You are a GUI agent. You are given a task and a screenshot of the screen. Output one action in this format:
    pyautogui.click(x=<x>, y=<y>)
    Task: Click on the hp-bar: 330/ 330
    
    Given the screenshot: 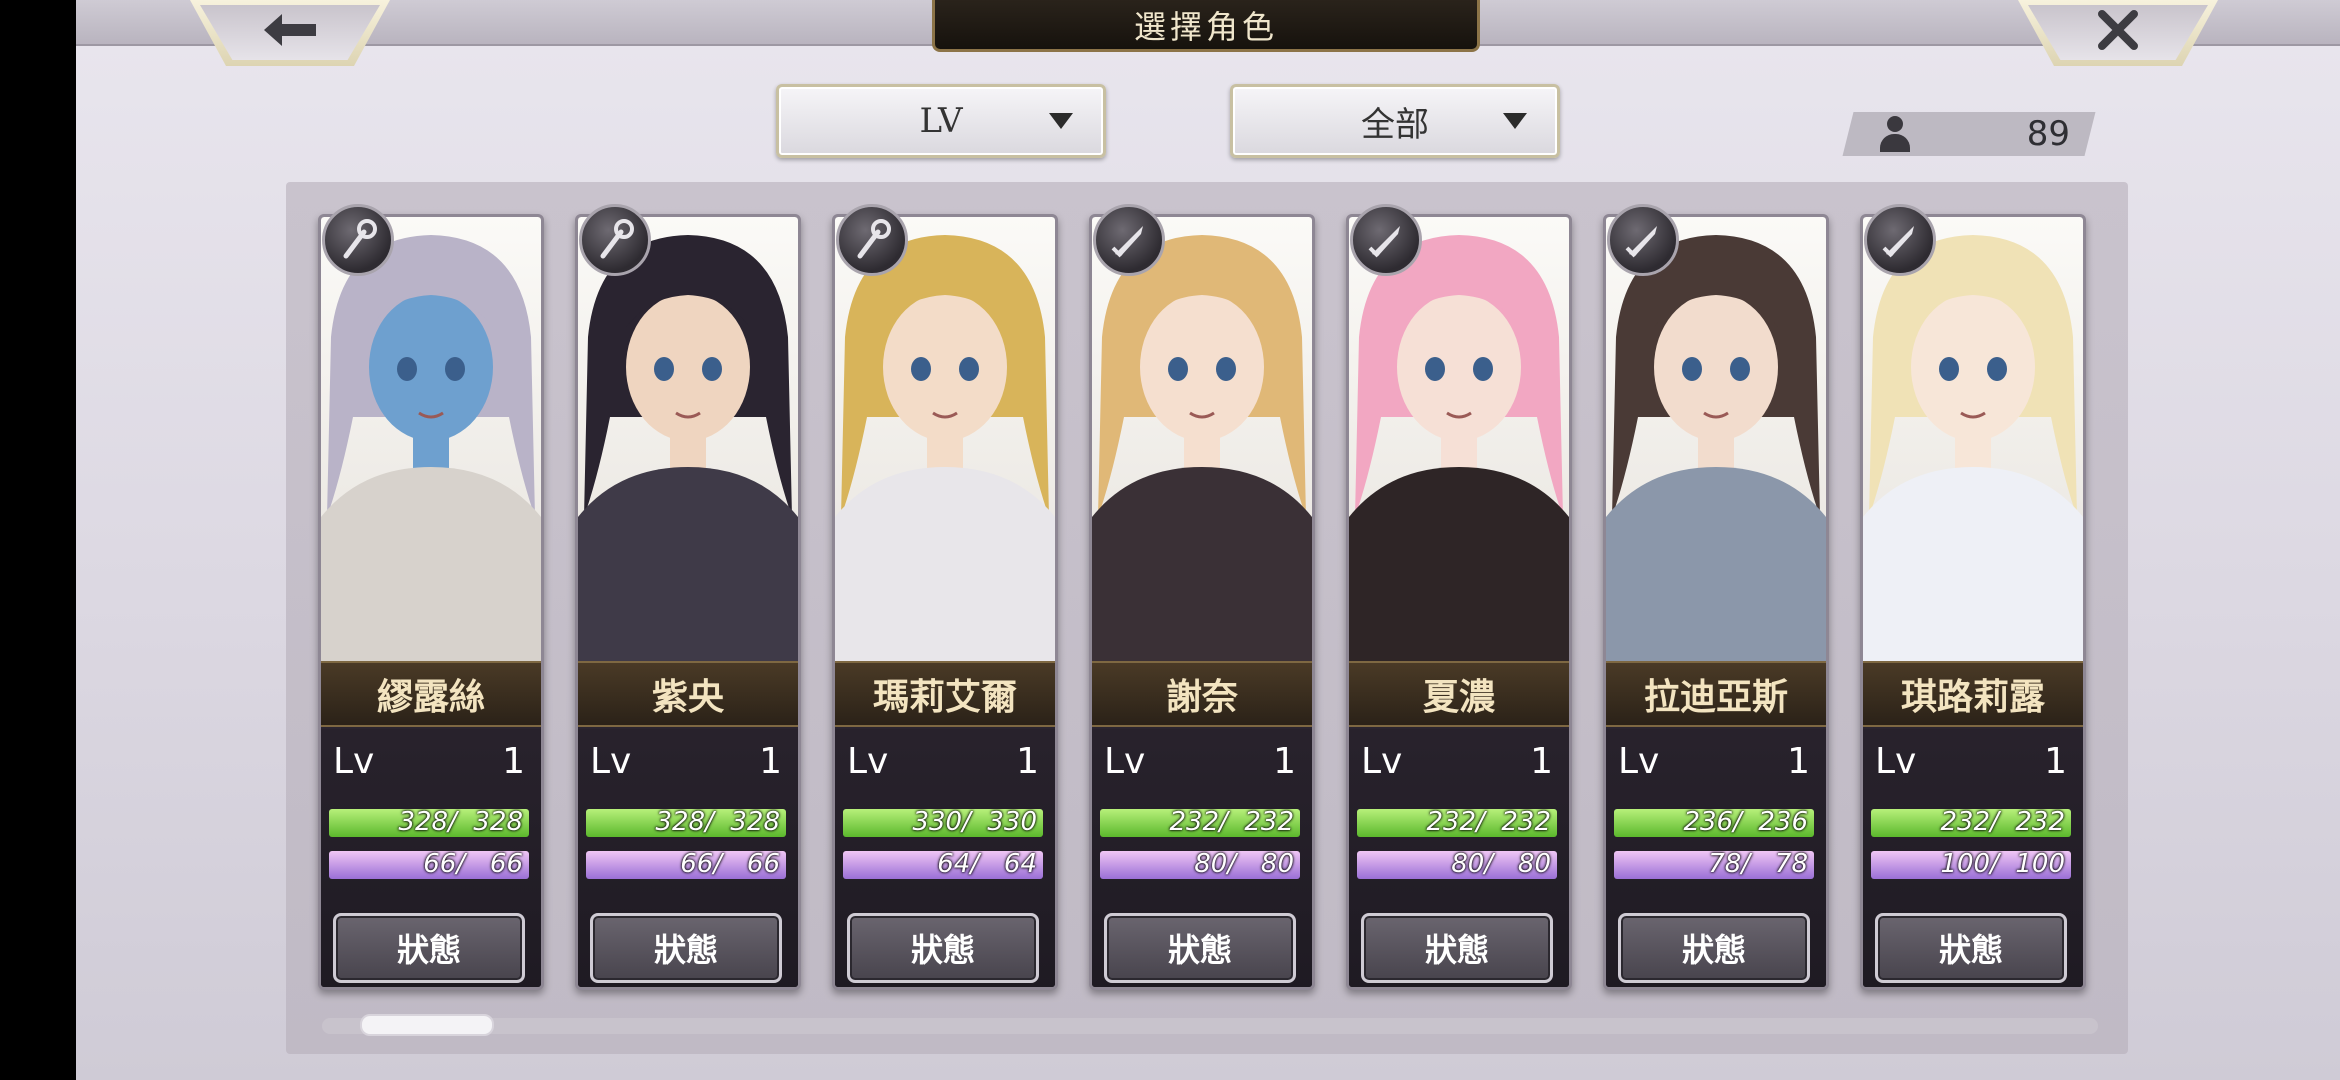 What is the action you would take?
    pyautogui.click(x=943, y=823)
    